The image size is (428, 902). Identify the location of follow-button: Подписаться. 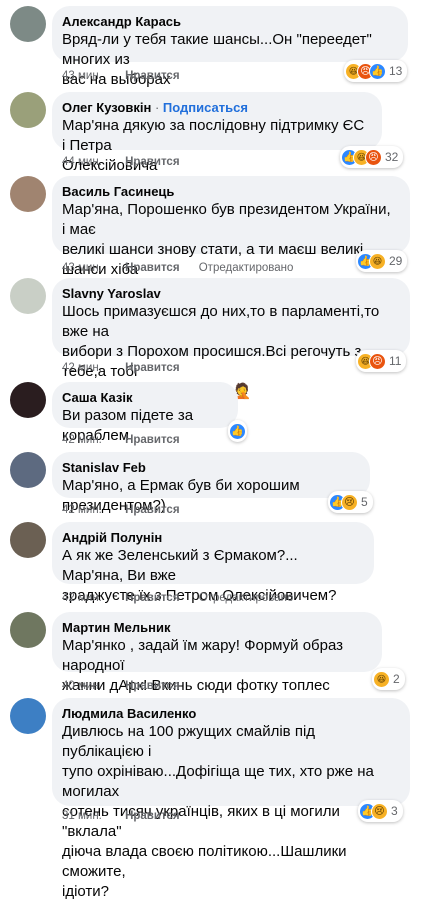
(205, 107).